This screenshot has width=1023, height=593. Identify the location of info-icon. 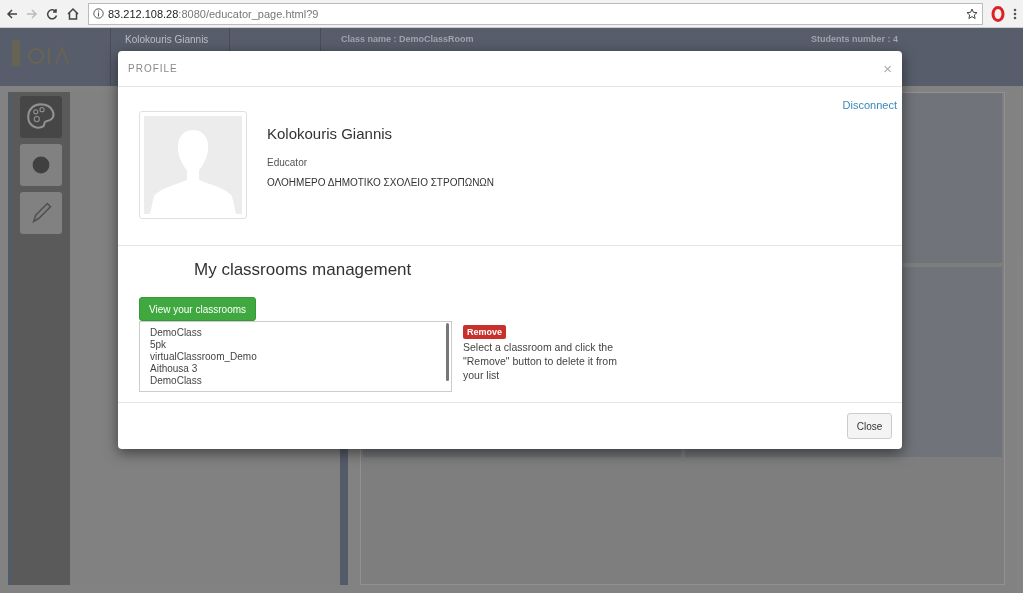
(98, 13).